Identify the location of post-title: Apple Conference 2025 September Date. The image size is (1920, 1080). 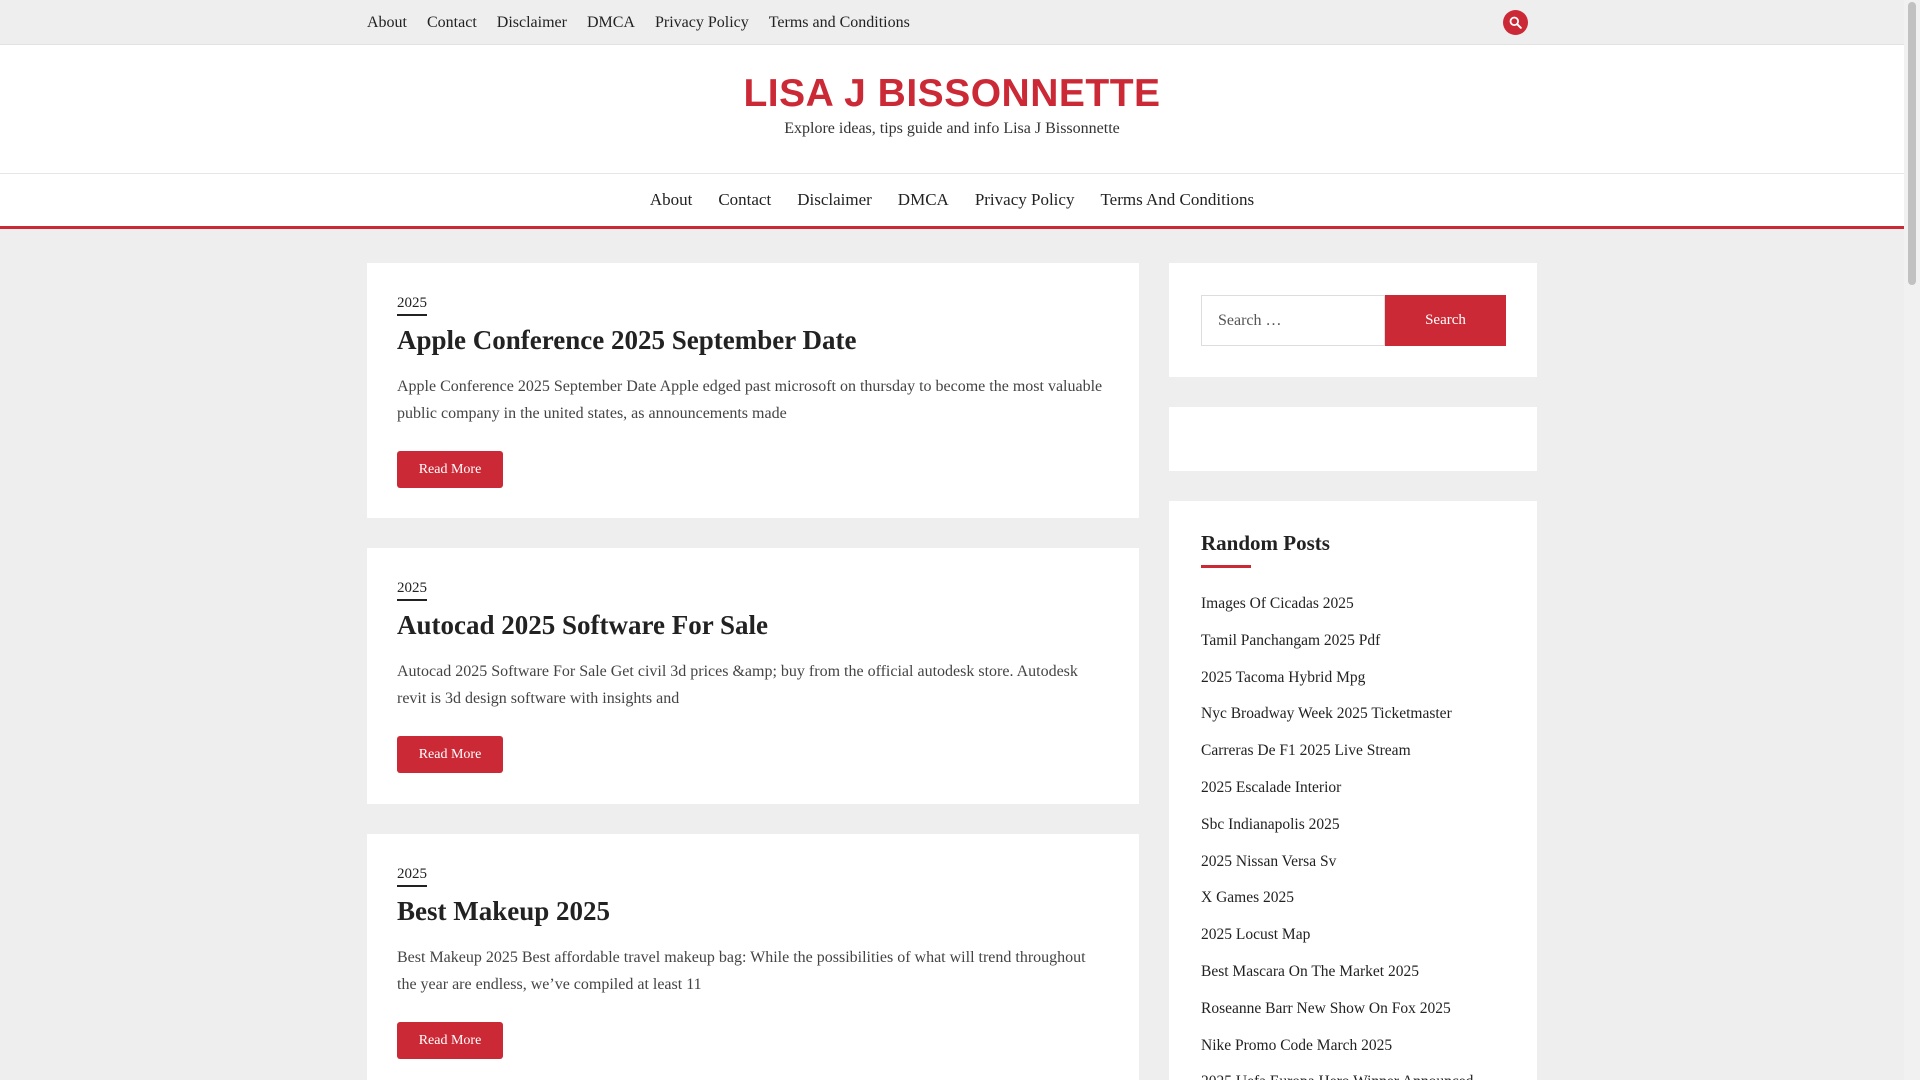
(626, 340).